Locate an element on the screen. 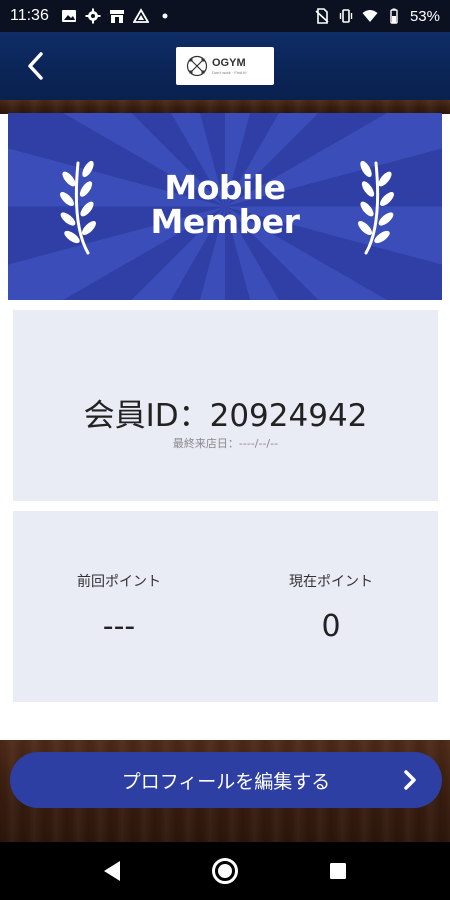 Image resolution: width=450 pixels, height=900 pixels. back-triangle-icon is located at coordinates (112, 871).